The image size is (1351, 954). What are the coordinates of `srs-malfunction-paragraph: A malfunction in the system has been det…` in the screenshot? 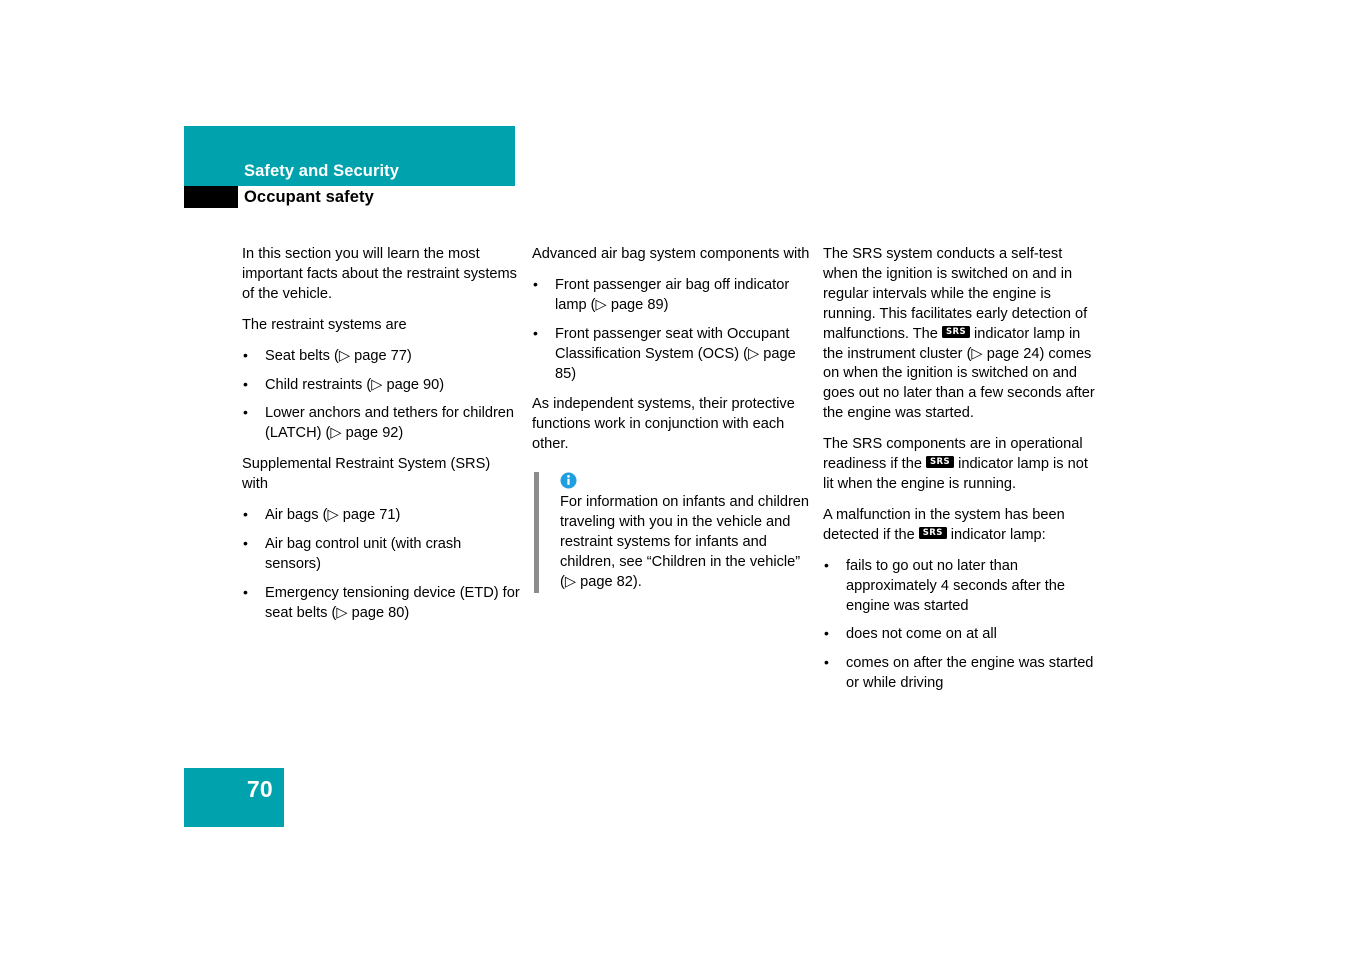 It's located at (962, 526).